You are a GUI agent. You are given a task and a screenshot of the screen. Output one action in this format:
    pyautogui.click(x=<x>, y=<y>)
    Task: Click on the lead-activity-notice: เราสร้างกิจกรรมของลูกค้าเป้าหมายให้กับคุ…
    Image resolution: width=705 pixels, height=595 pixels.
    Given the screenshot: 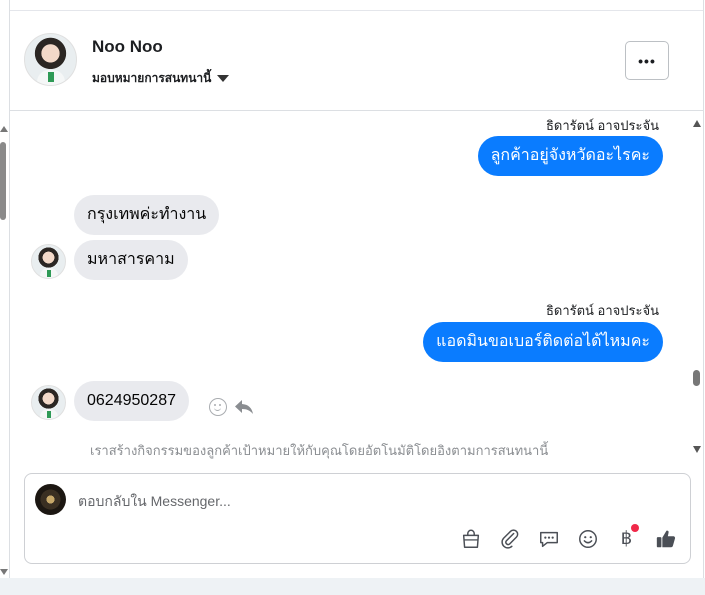 What is the action you would take?
    pyautogui.click(x=319, y=450)
    